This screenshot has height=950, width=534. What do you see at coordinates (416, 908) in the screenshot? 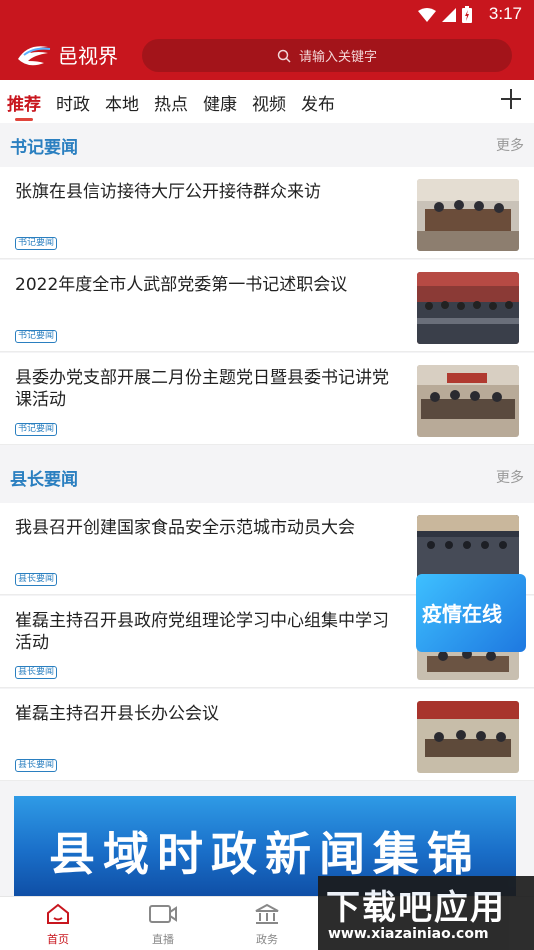
I see `watermark-title: 下载吧应用` at bounding box center [416, 908].